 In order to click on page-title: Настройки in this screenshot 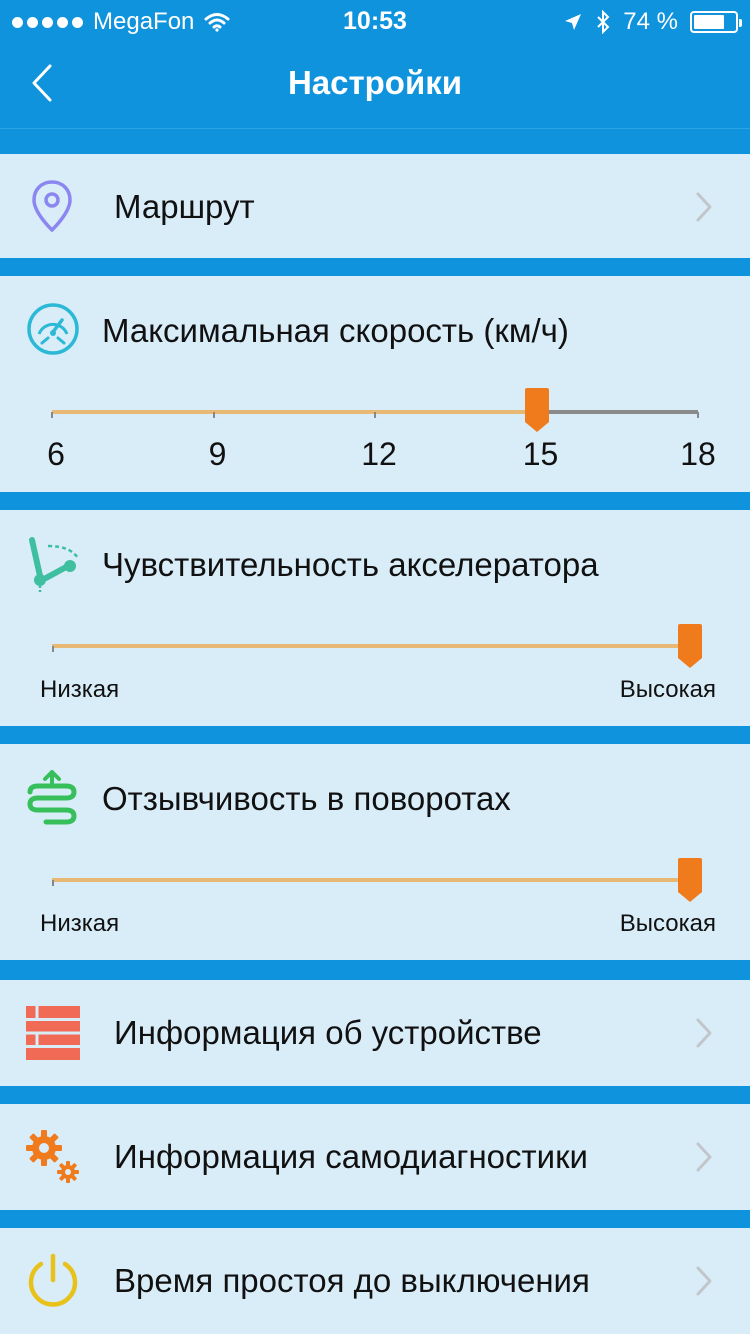, I will do `click(375, 82)`.